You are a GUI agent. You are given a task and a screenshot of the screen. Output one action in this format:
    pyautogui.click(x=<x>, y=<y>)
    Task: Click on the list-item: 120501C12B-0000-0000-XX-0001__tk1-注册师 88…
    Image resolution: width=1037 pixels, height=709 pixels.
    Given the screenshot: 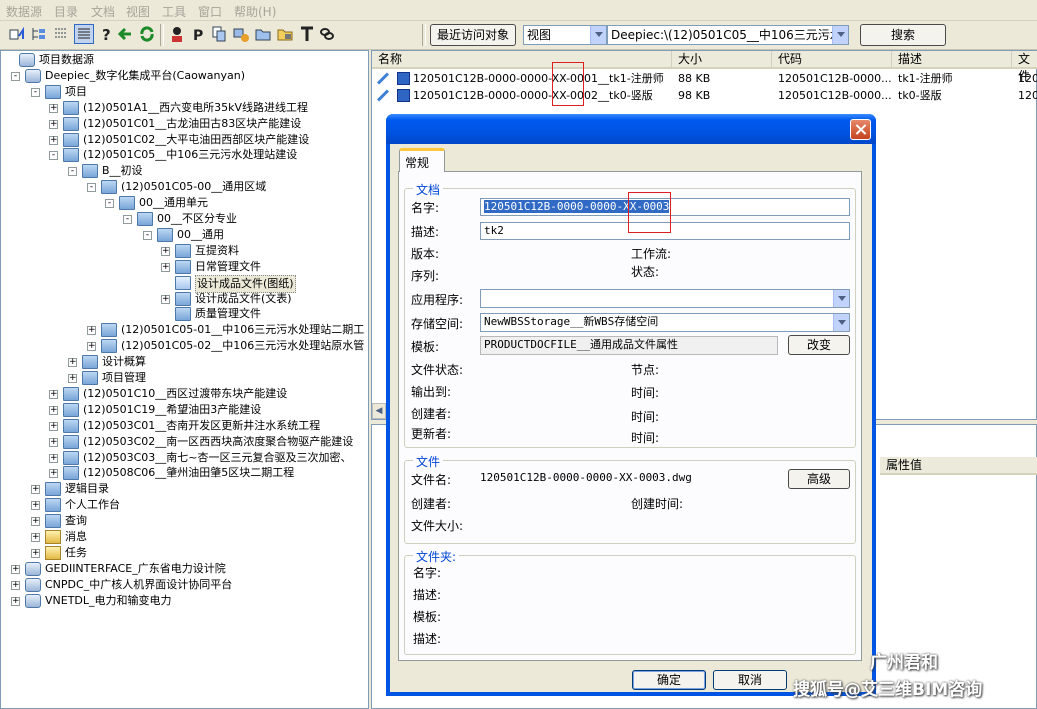 What is the action you would take?
    pyautogui.click(x=704, y=78)
    